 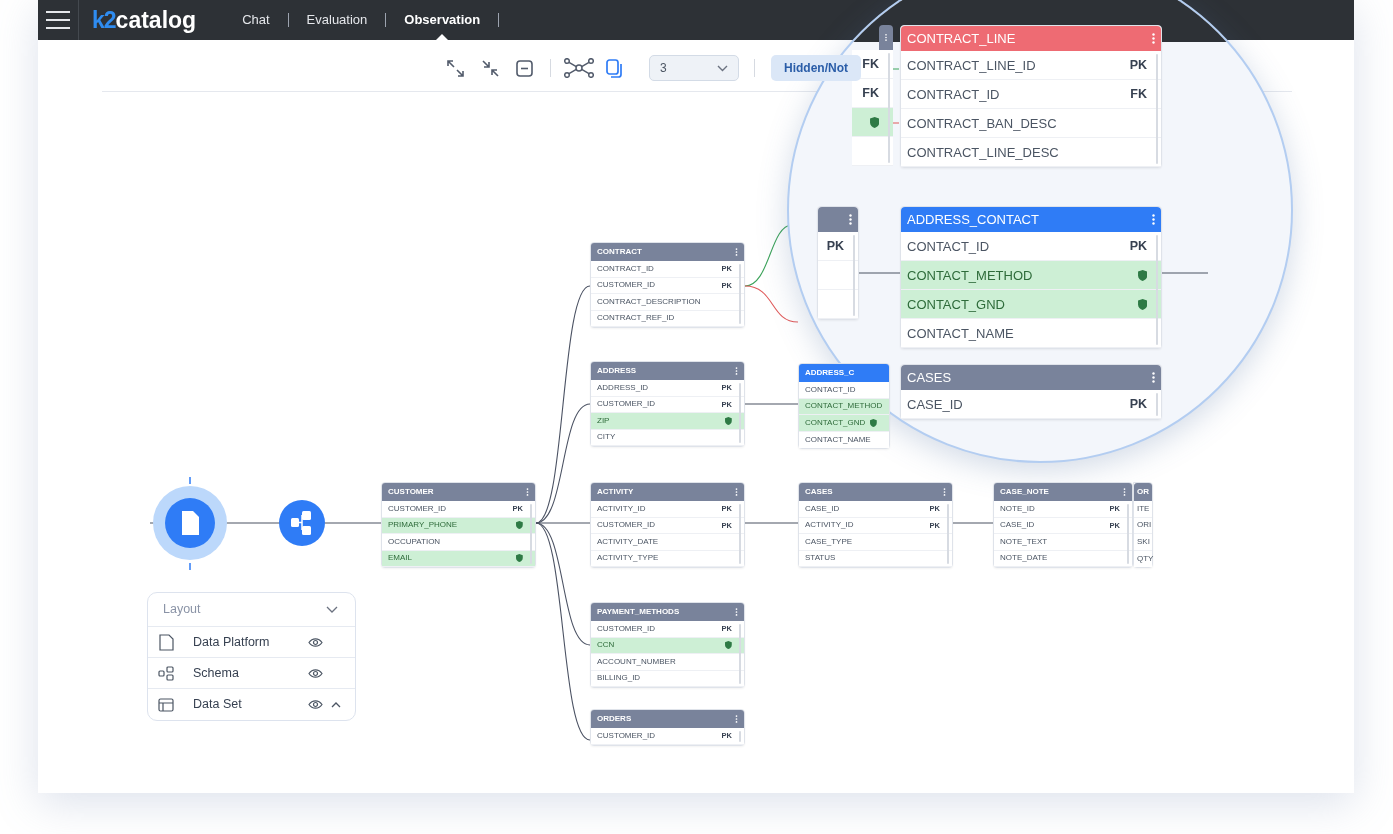 What do you see at coordinates (579, 68) in the screenshot?
I see `graph-icon` at bounding box center [579, 68].